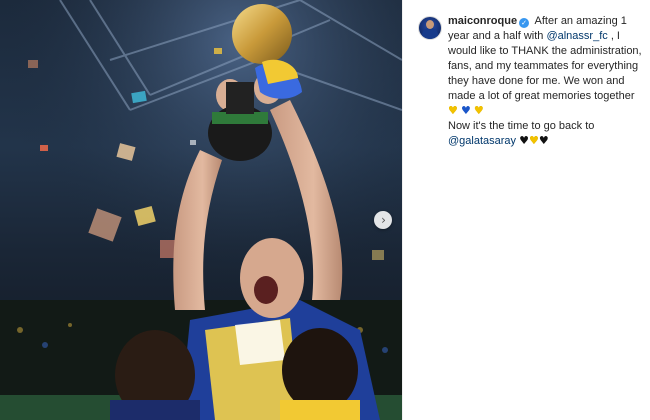 This screenshot has width=650, height=420. I want to click on jersey-collar, so click(260, 342).